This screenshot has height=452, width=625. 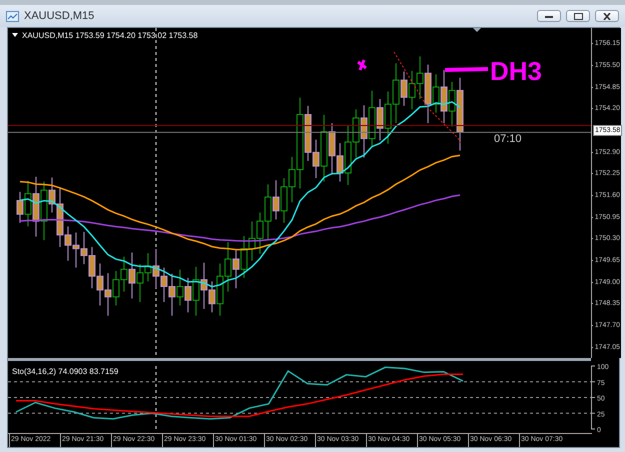 I want to click on dropdown-triangle-icon, so click(x=15, y=35).